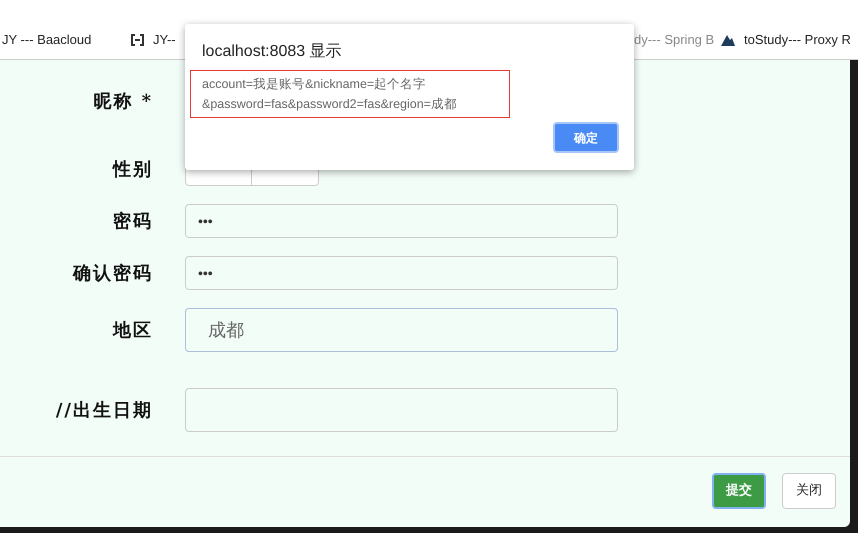 This screenshot has height=533, width=858. What do you see at coordinates (401, 410) in the screenshot?
I see `date-field` at bounding box center [401, 410].